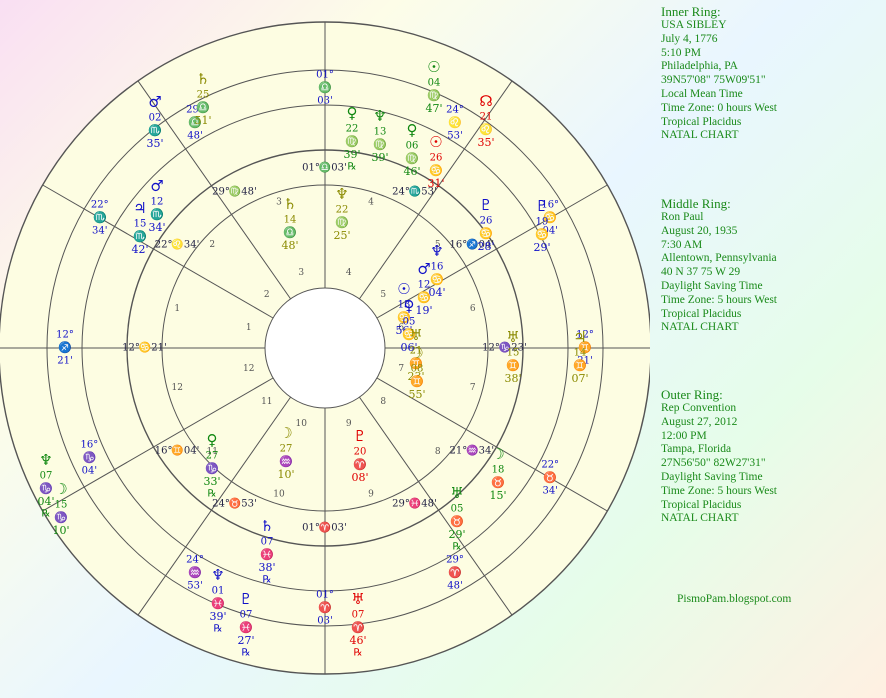  What do you see at coordinates (416, 394) in the screenshot?
I see `planet-minute: 55'` at bounding box center [416, 394].